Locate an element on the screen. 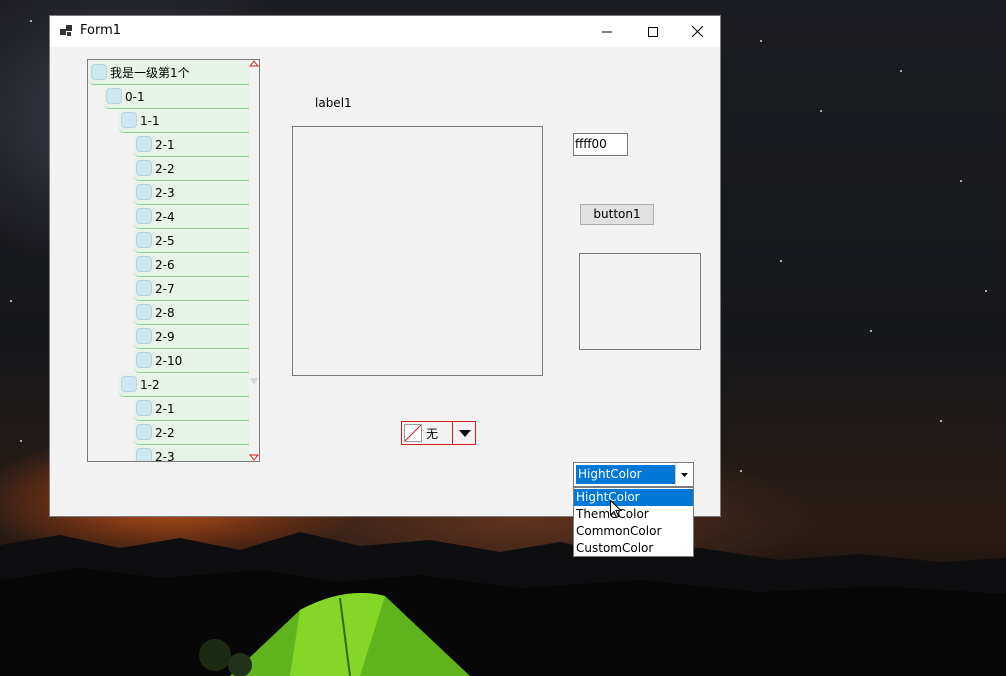 The width and height of the screenshot is (1006, 676). tree-node: 2-10 is located at coordinates (191, 361).